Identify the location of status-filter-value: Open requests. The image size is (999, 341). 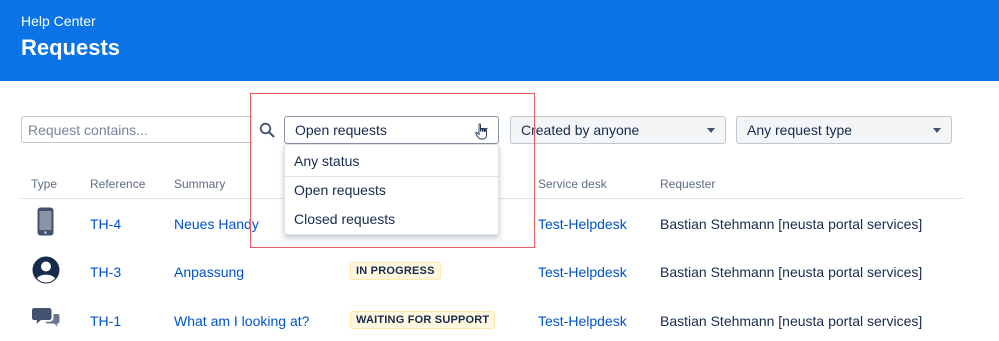
(341, 130).